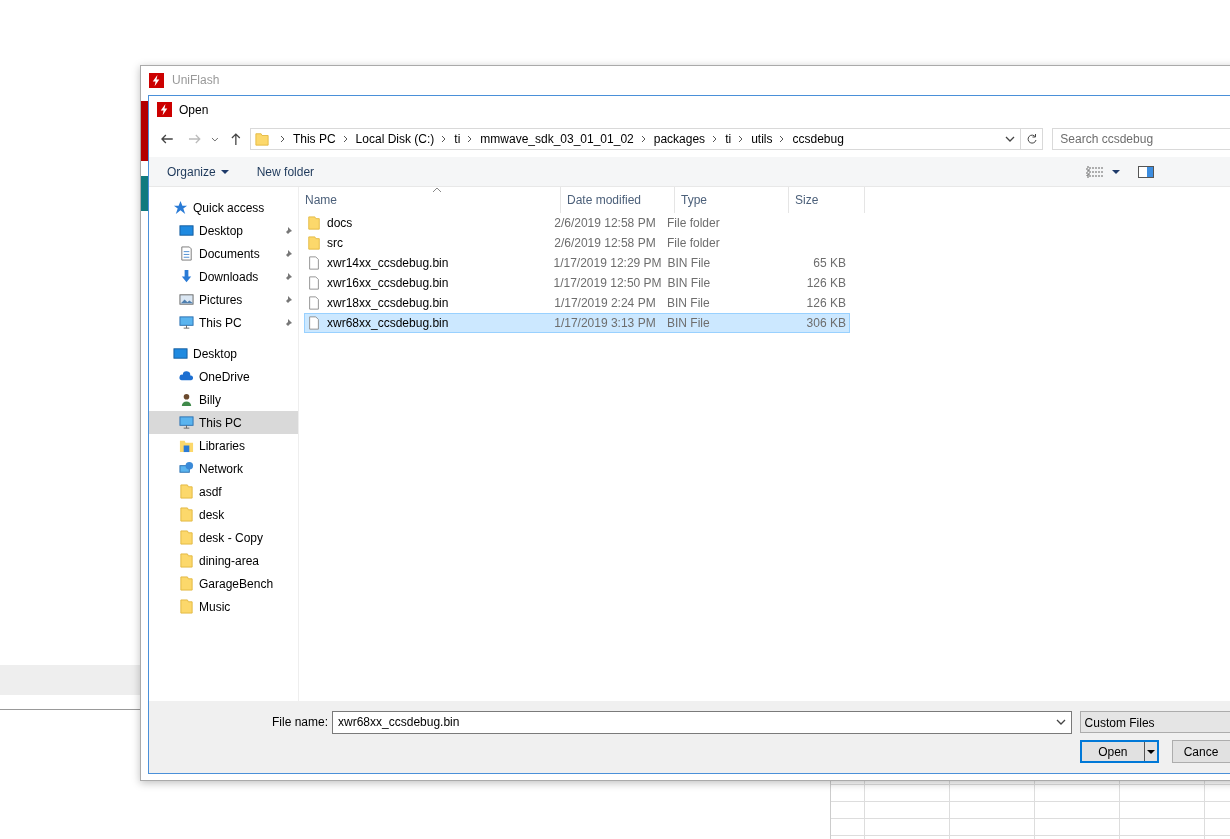 This screenshot has height=839, width=1230. I want to click on nav-item: Quick access, so click(223, 207).